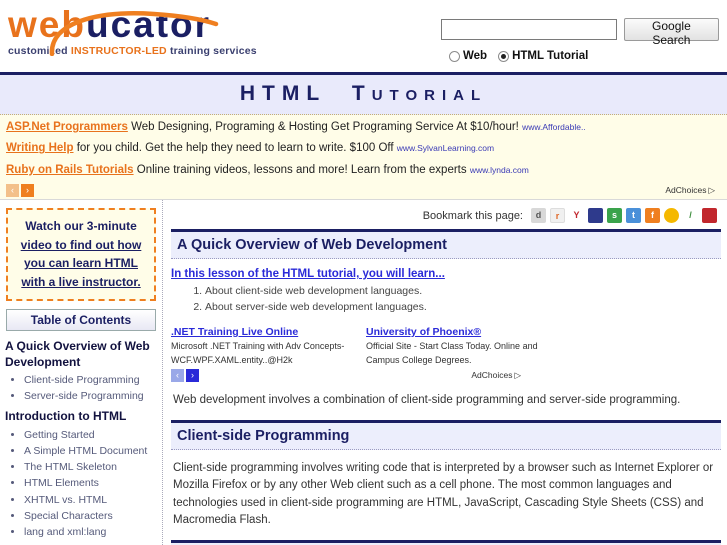 This screenshot has height=545, width=727. I want to click on toc-link: lang and xml:lang, so click(65, 532).